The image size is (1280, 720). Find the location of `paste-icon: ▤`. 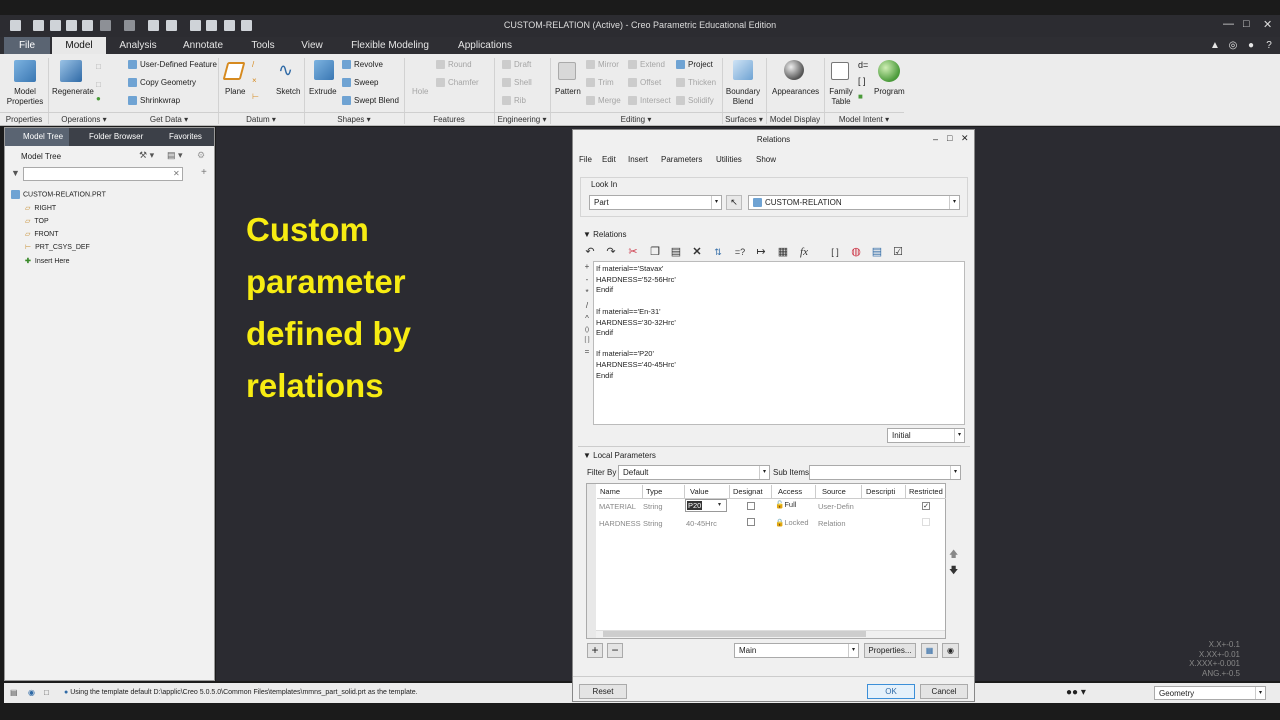

paste-icon: ▤ is located at coordinates (676, 252).